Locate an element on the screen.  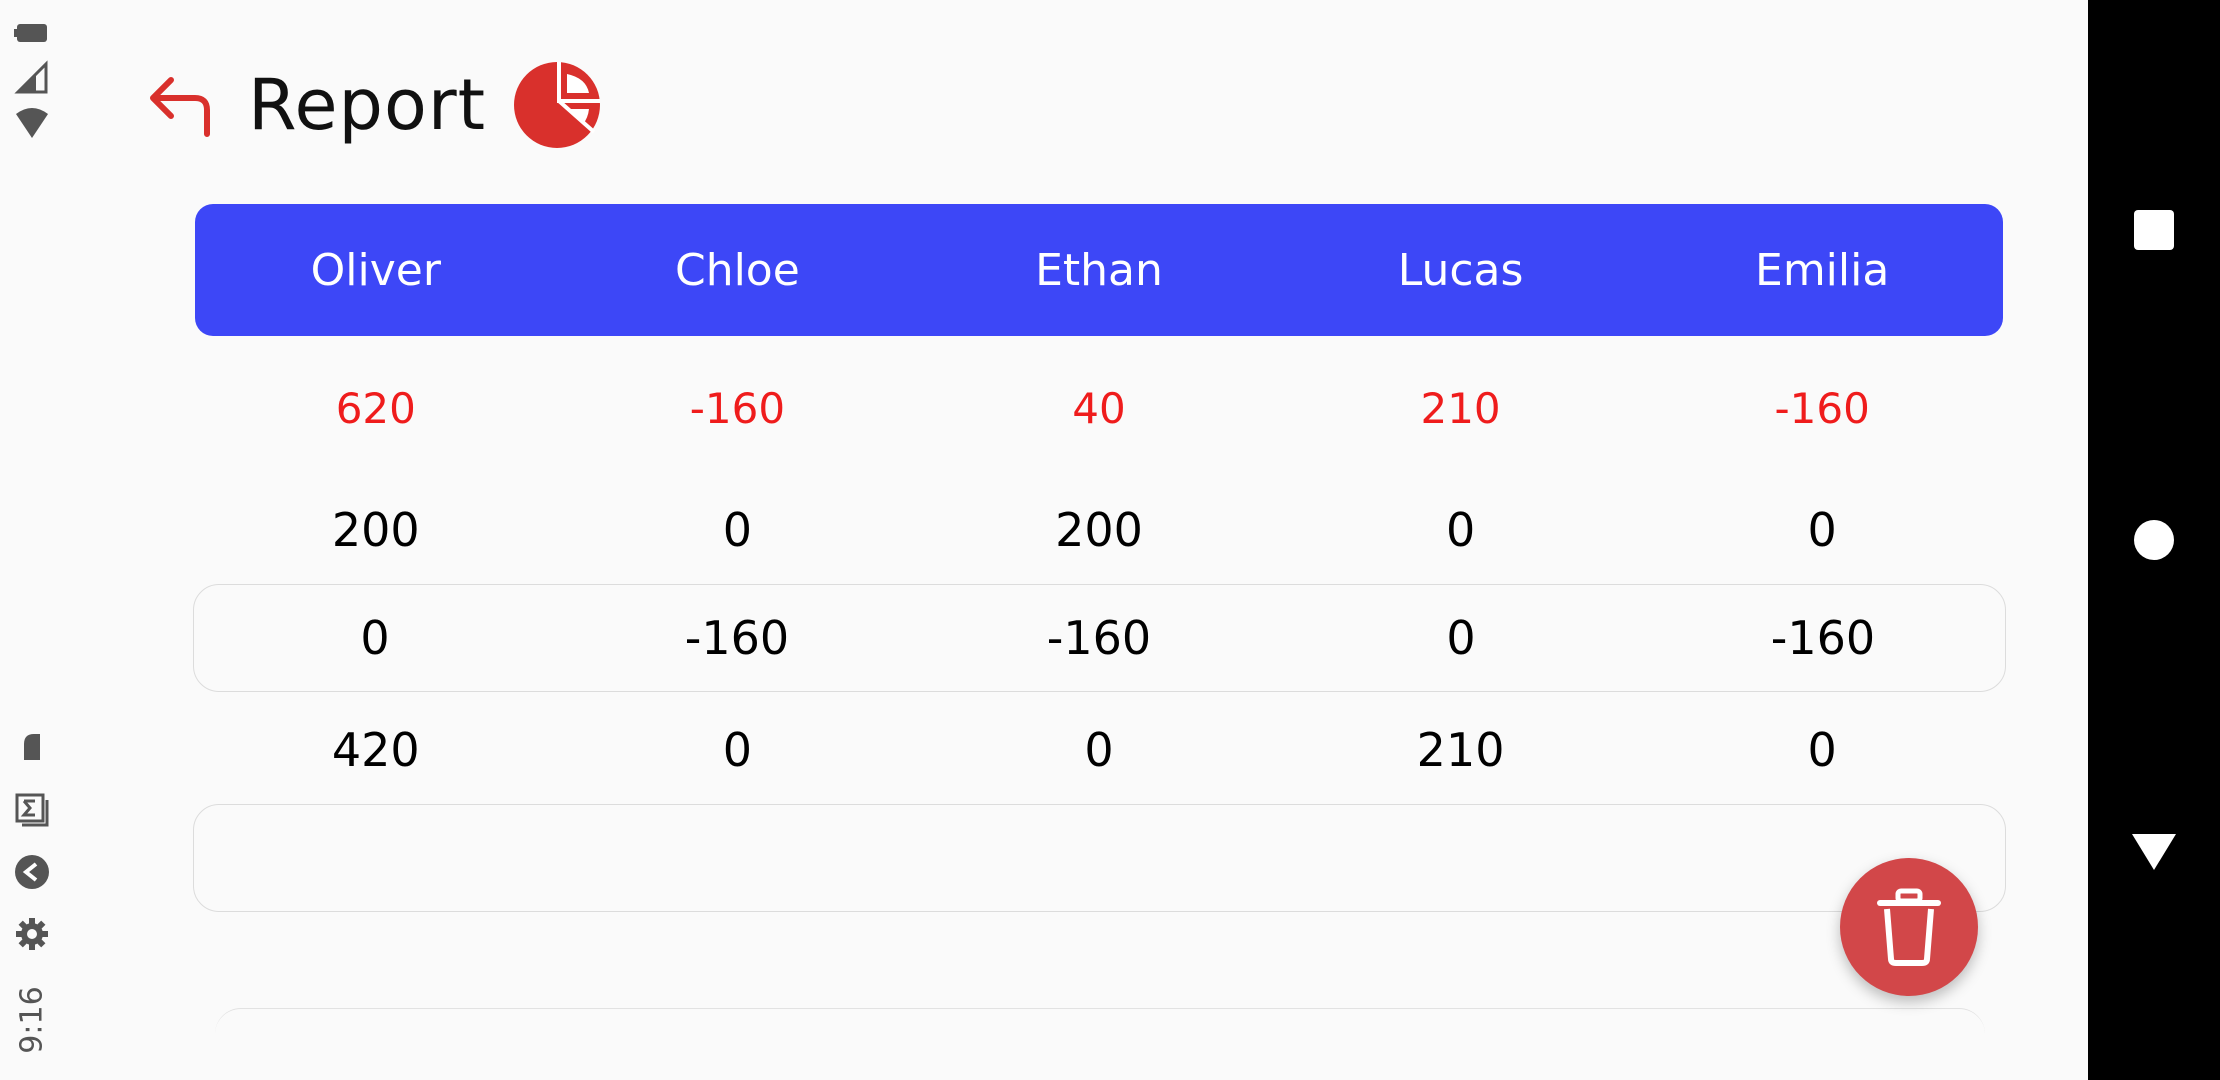
signal-icon is located at coordinates (31, 77).